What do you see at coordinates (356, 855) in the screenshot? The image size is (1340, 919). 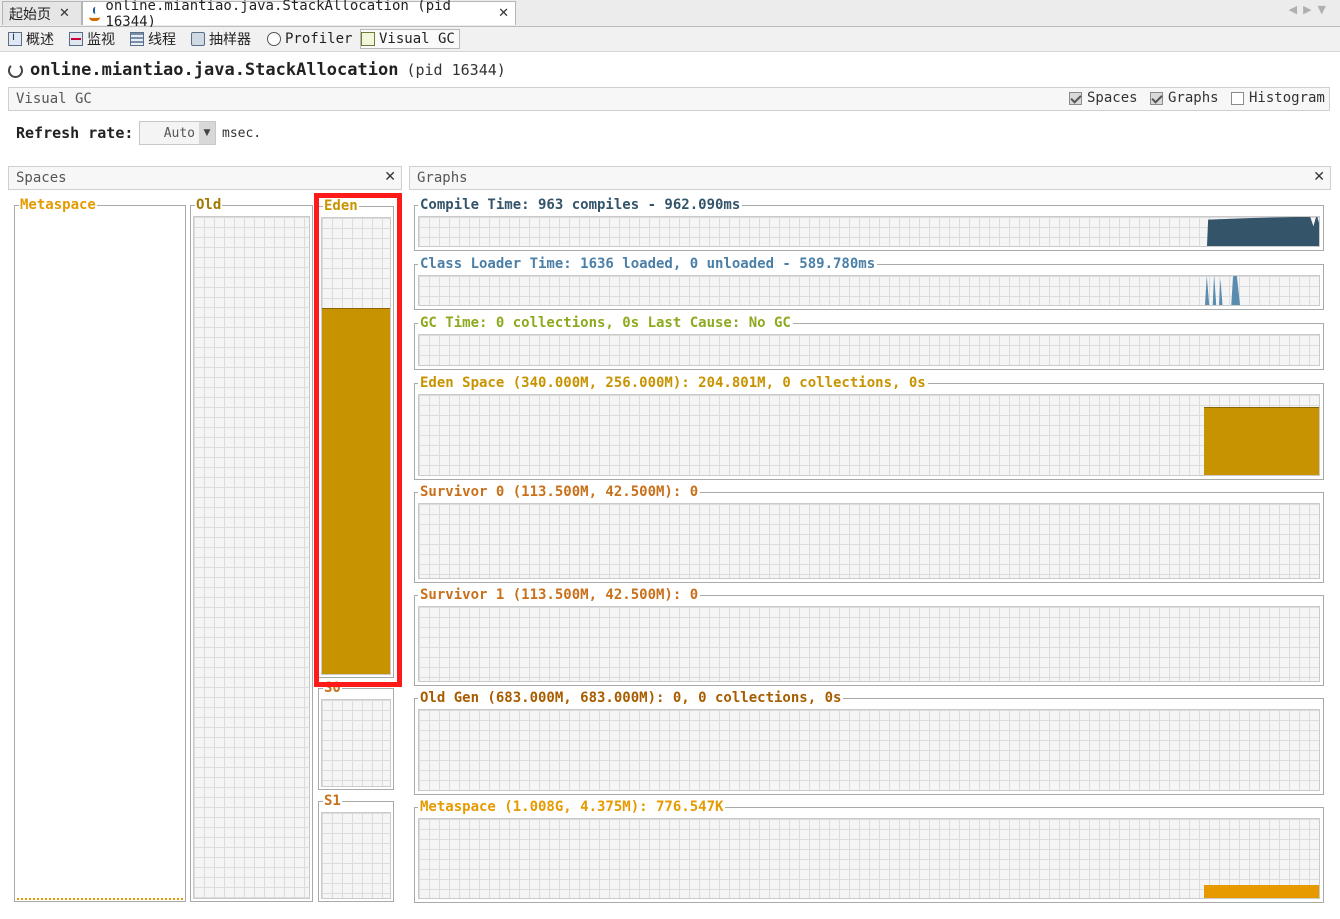 I see `s1-space-grid` at bounding box center [356, 855].